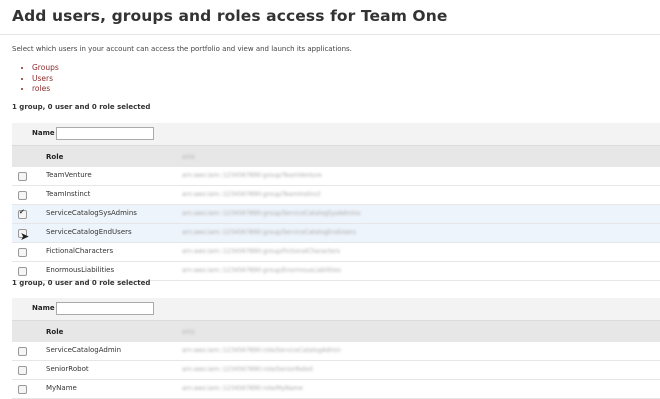 The height and width of the screenshot is (399, 660). Describe the element at coordinates (80, 251) in the screenshot. I see `role-name: FictionalCharacters` at that location.